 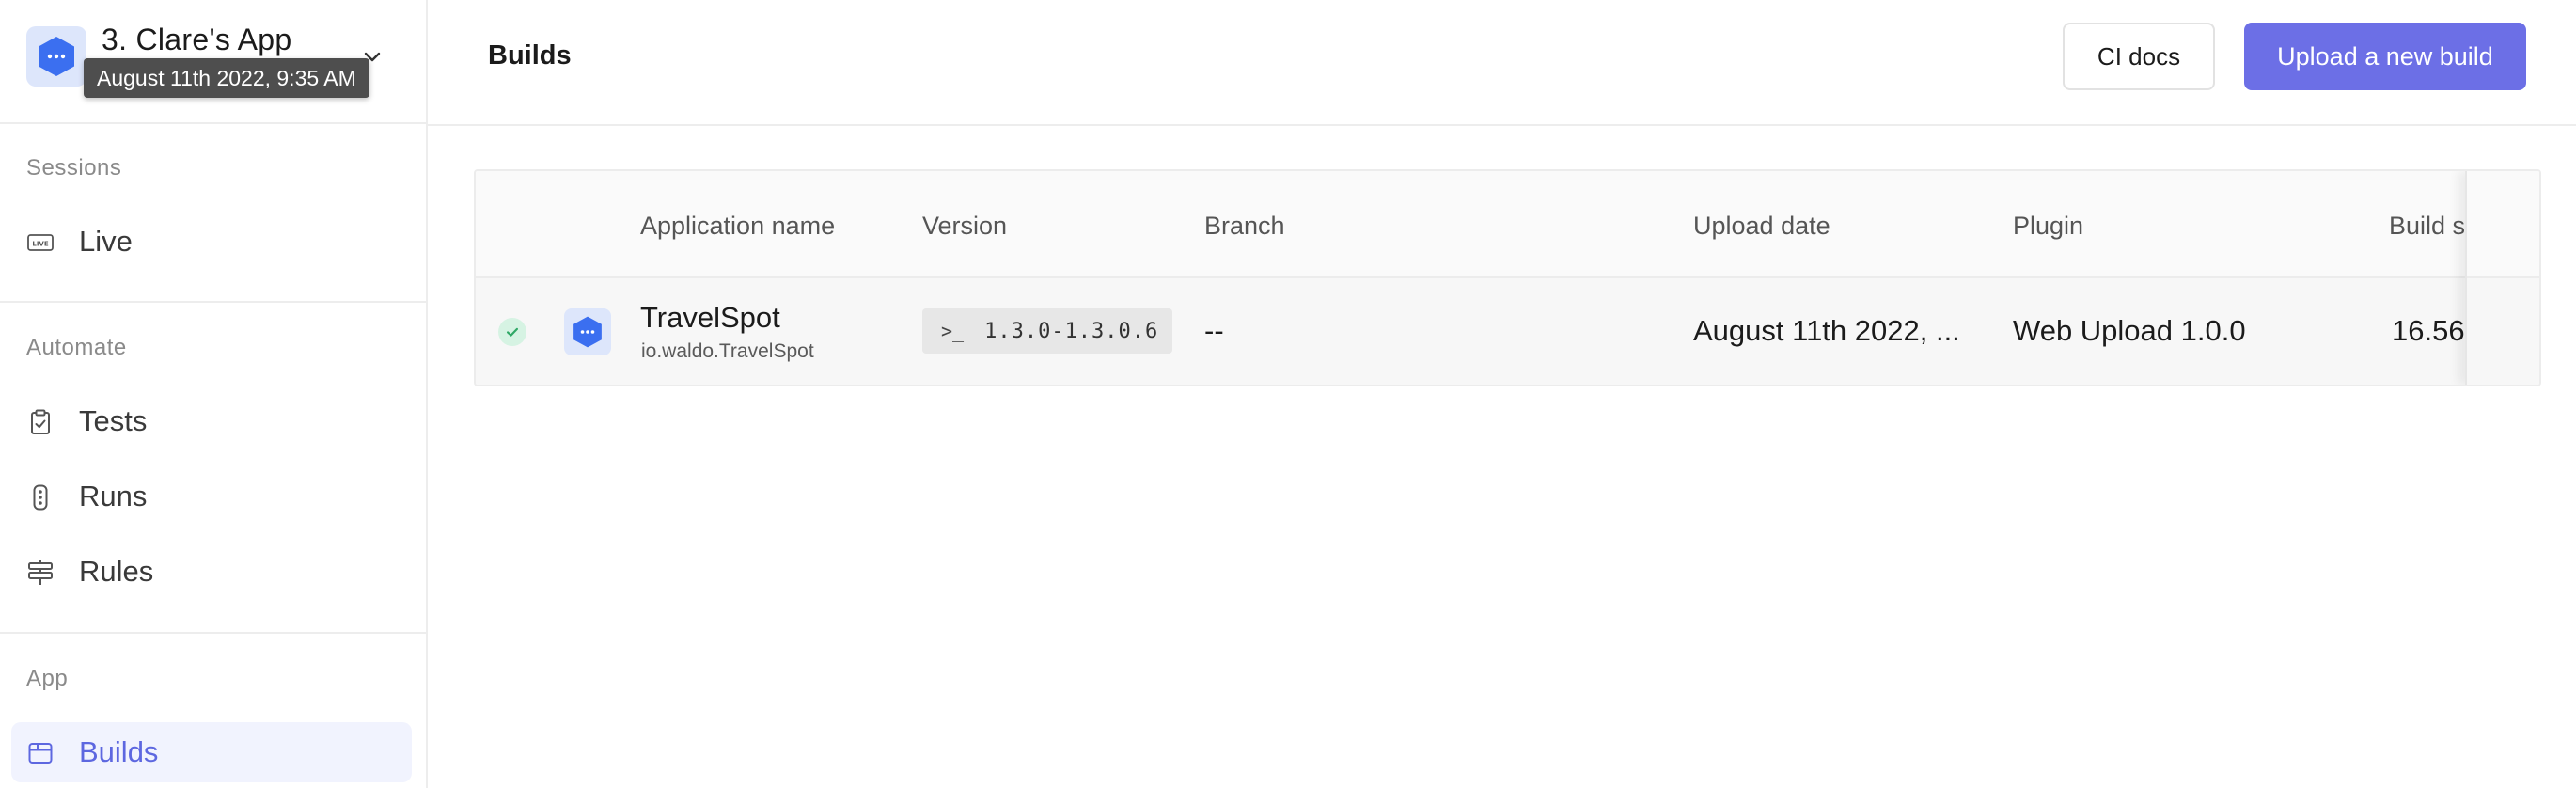 What do you see at coordinates (728, 351) in the screenshot?
I see `row-bundle-id: io.waldo.TravelSpot` at bounding box center [728, 351].